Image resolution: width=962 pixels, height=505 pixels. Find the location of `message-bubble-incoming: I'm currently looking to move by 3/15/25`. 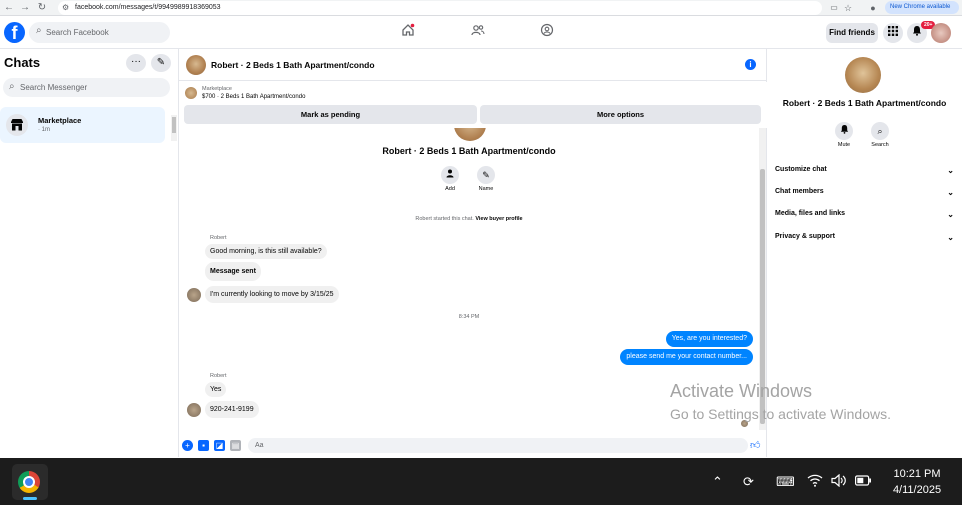

message-bubble-incoming: I'm currently looking to move by 3/15/25 is located at coordinates (272, 294).